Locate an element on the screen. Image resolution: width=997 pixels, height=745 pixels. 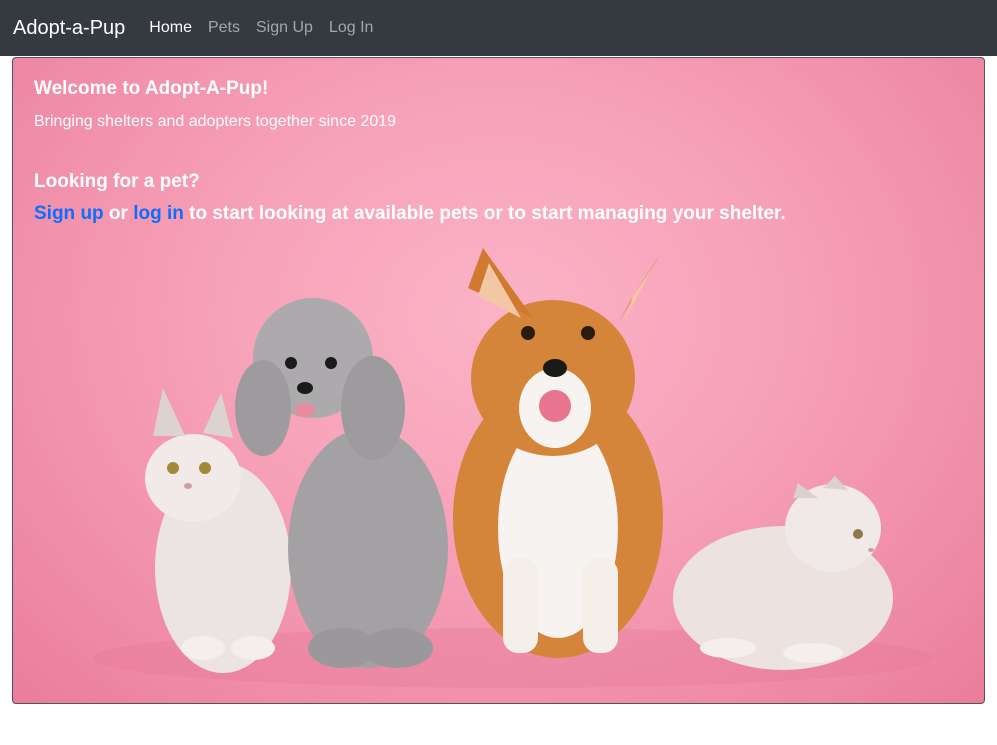
cat-right is located at coordinates (783, 573).